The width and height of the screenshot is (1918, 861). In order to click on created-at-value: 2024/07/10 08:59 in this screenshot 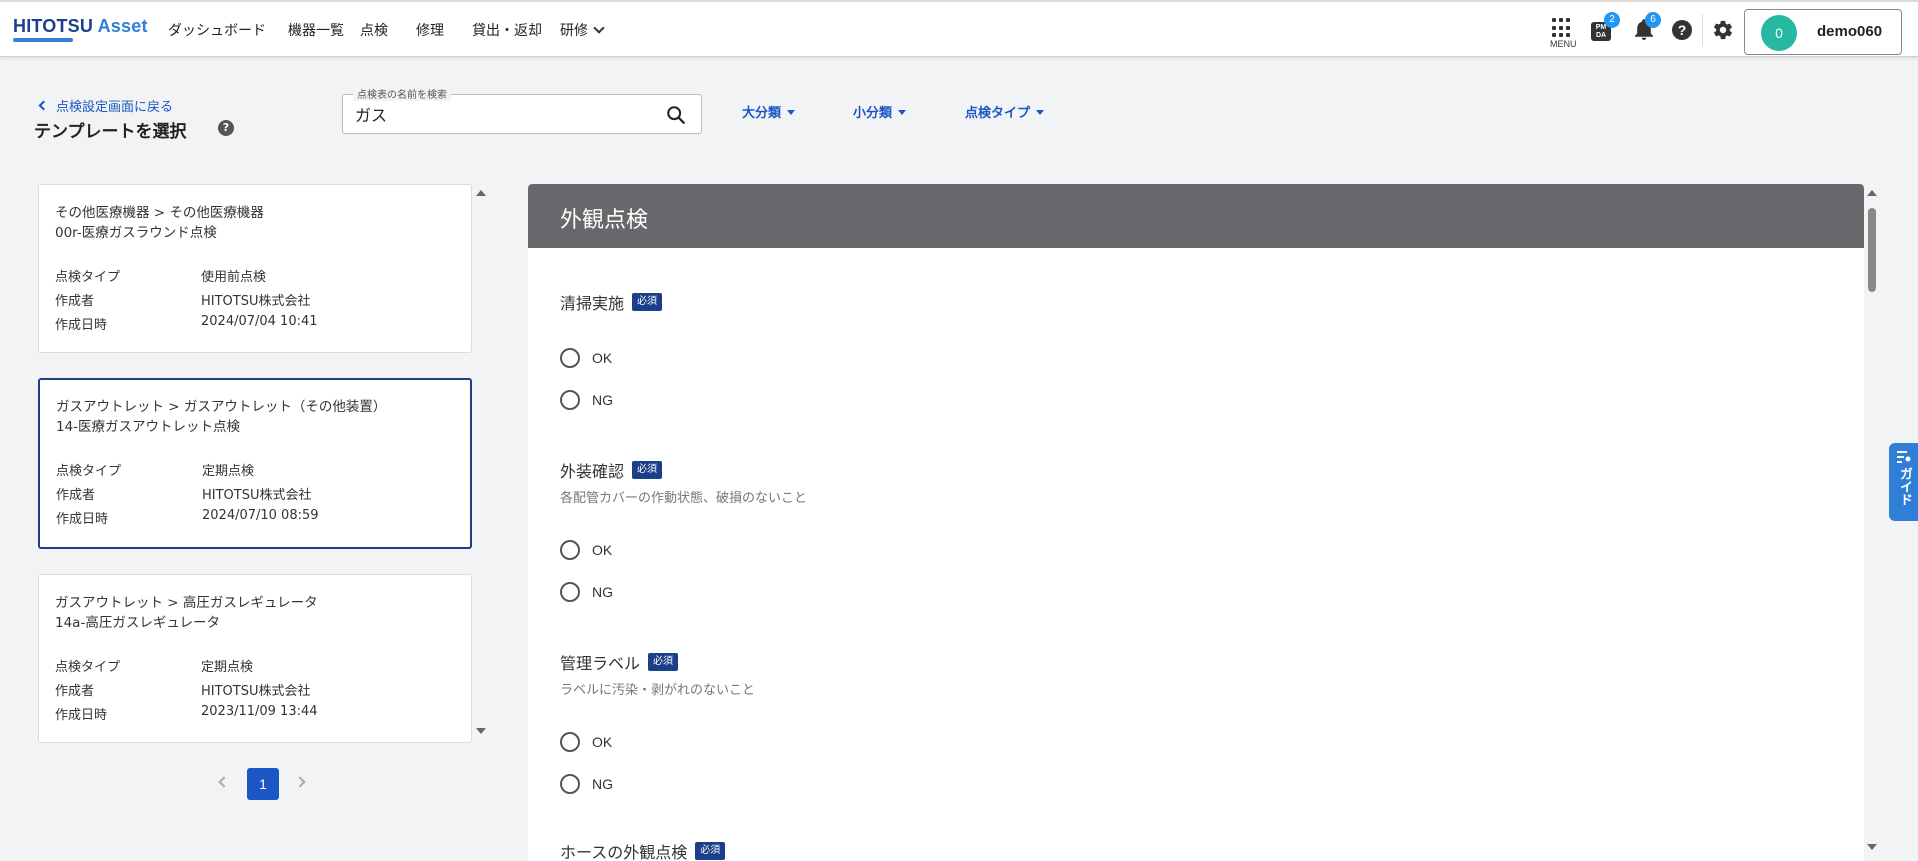, I will do `click(260, 515)`.